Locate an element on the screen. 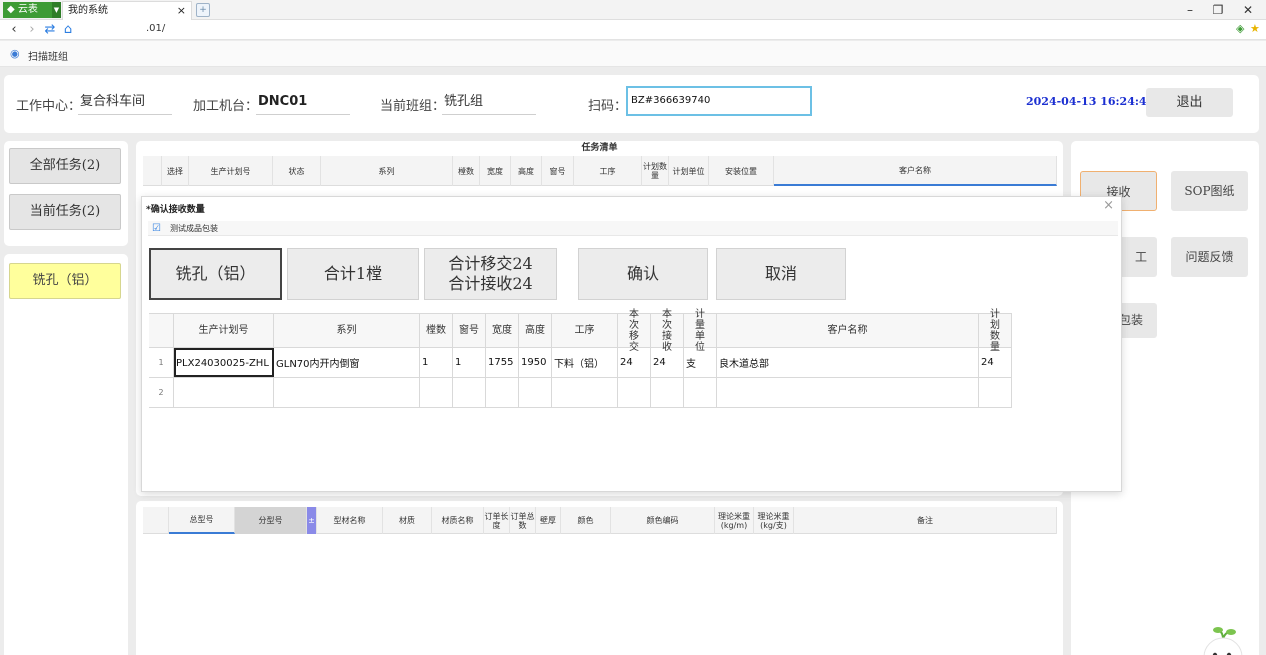  customer-cell is located at coordinates (848, 392).